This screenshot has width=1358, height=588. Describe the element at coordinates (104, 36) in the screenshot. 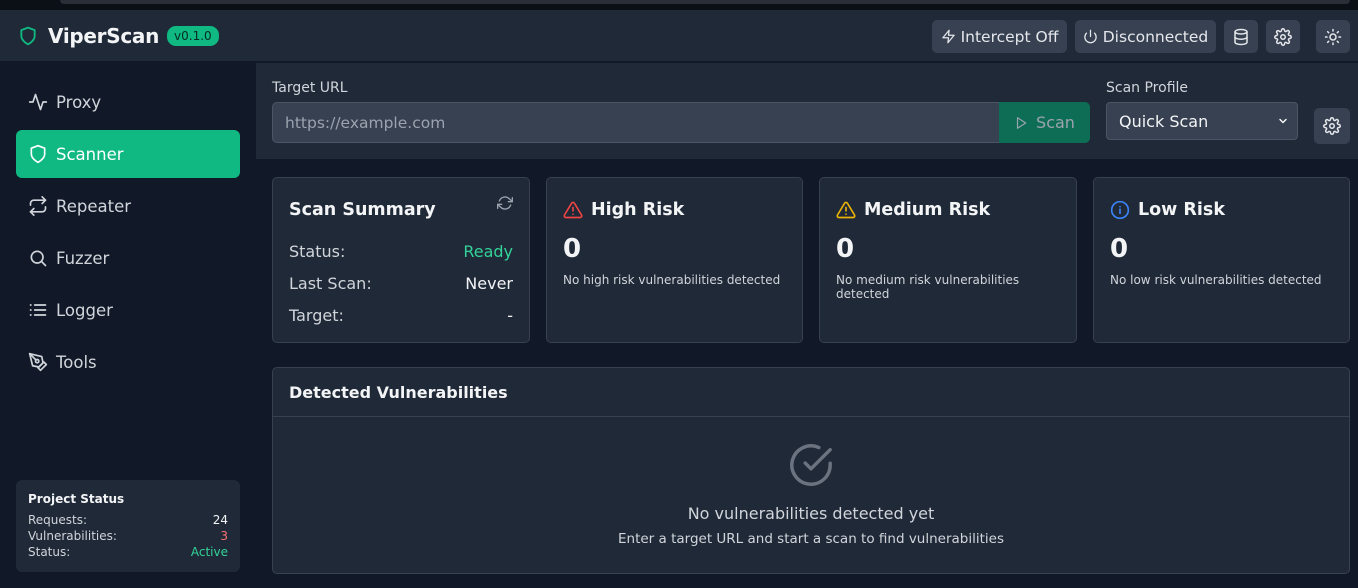

I see `app-name: ViperScan` at that location.